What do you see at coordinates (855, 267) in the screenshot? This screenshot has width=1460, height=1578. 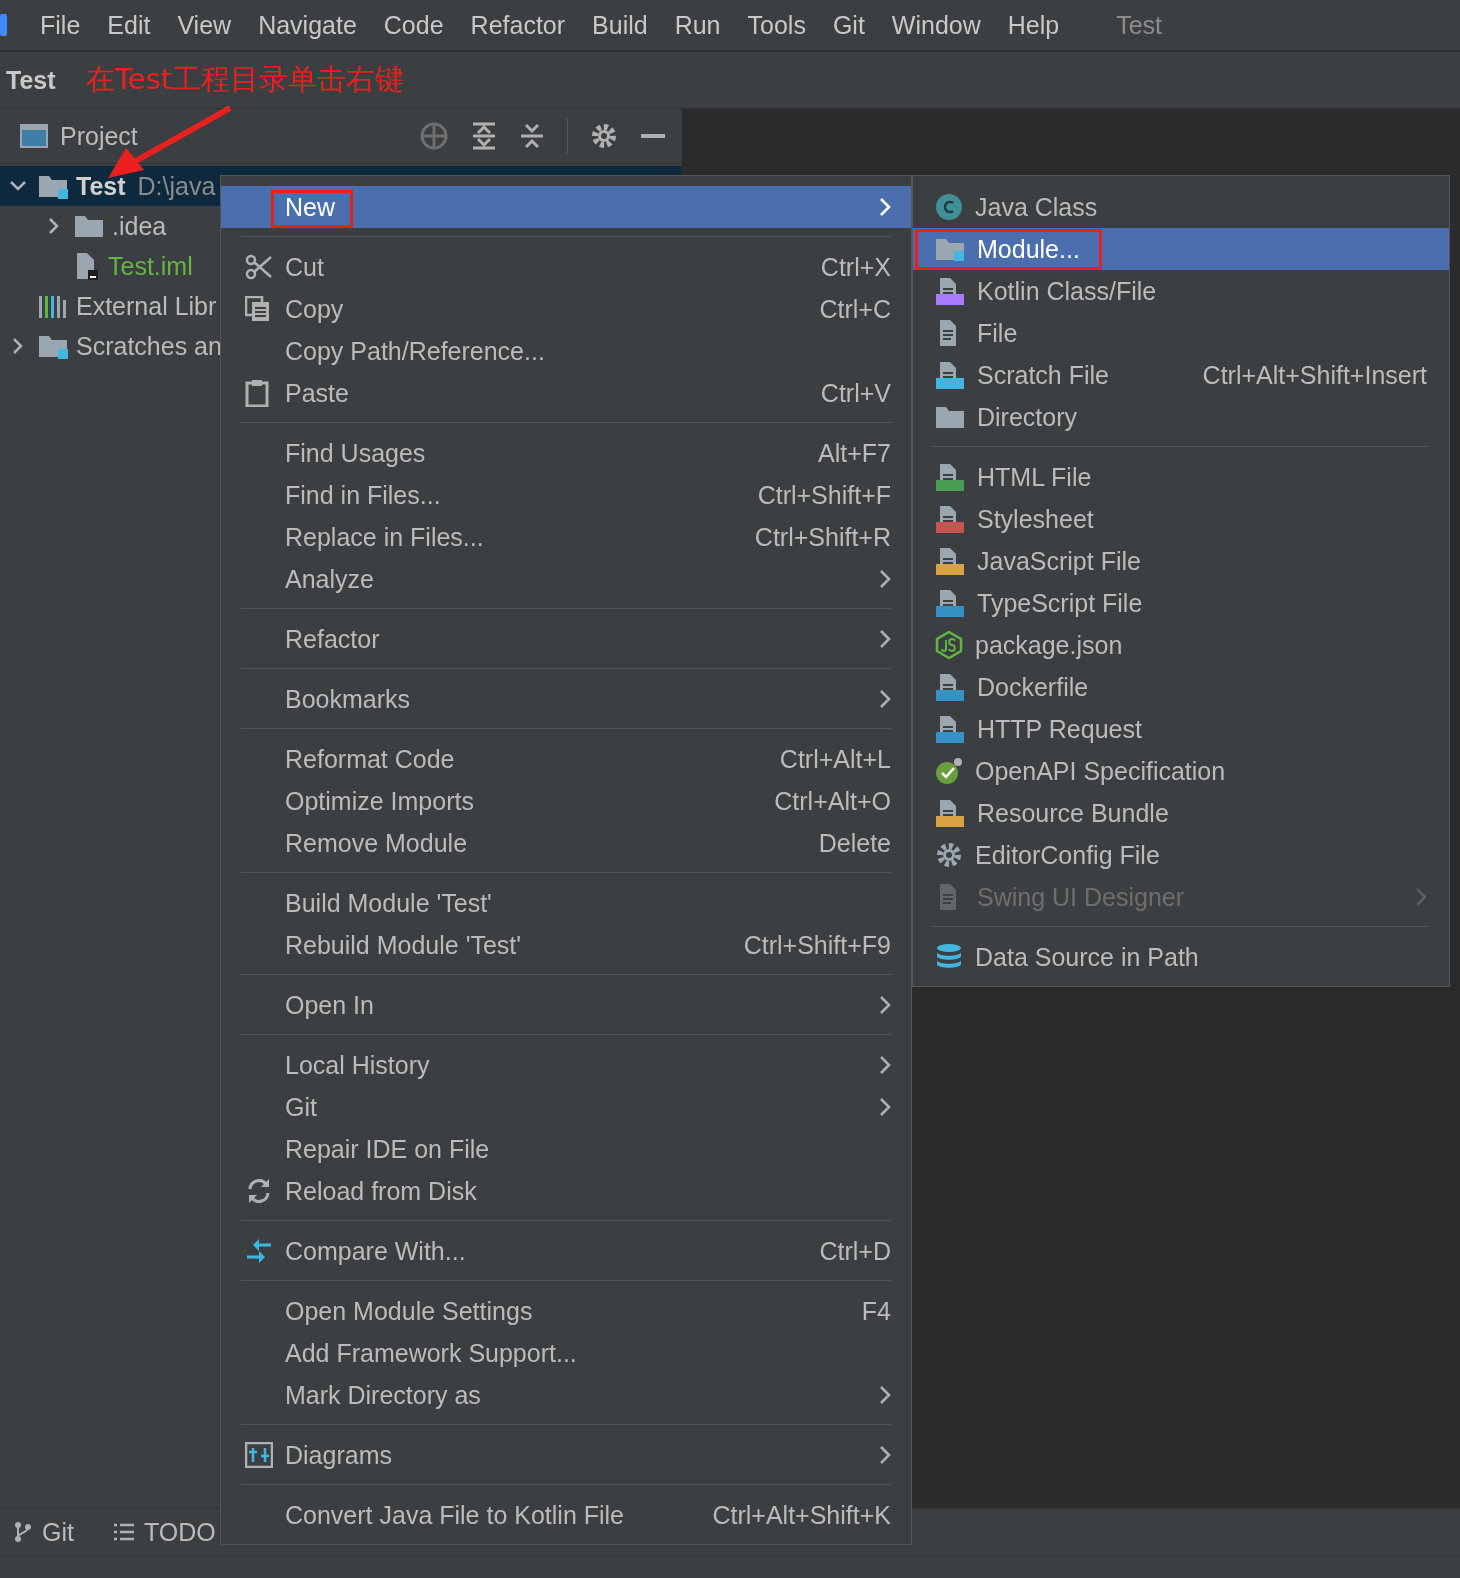 I see `keyboard-shortcut: Ctrl+X` at bounding box center [855, 267].